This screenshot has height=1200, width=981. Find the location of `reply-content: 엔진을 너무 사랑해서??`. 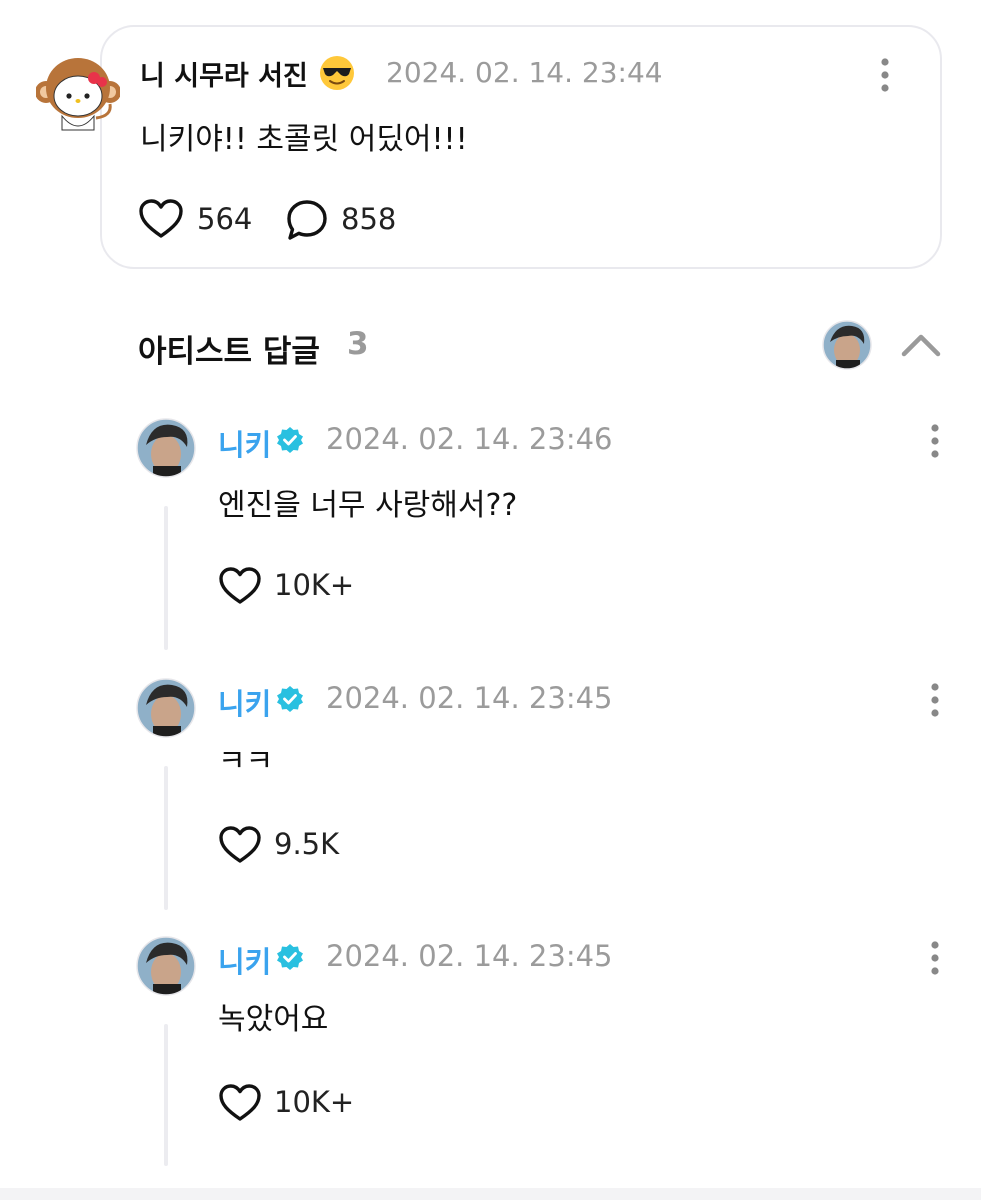

reply-content: 엔진을 너무 사랑해서?? is located at coordinates (368, 505).